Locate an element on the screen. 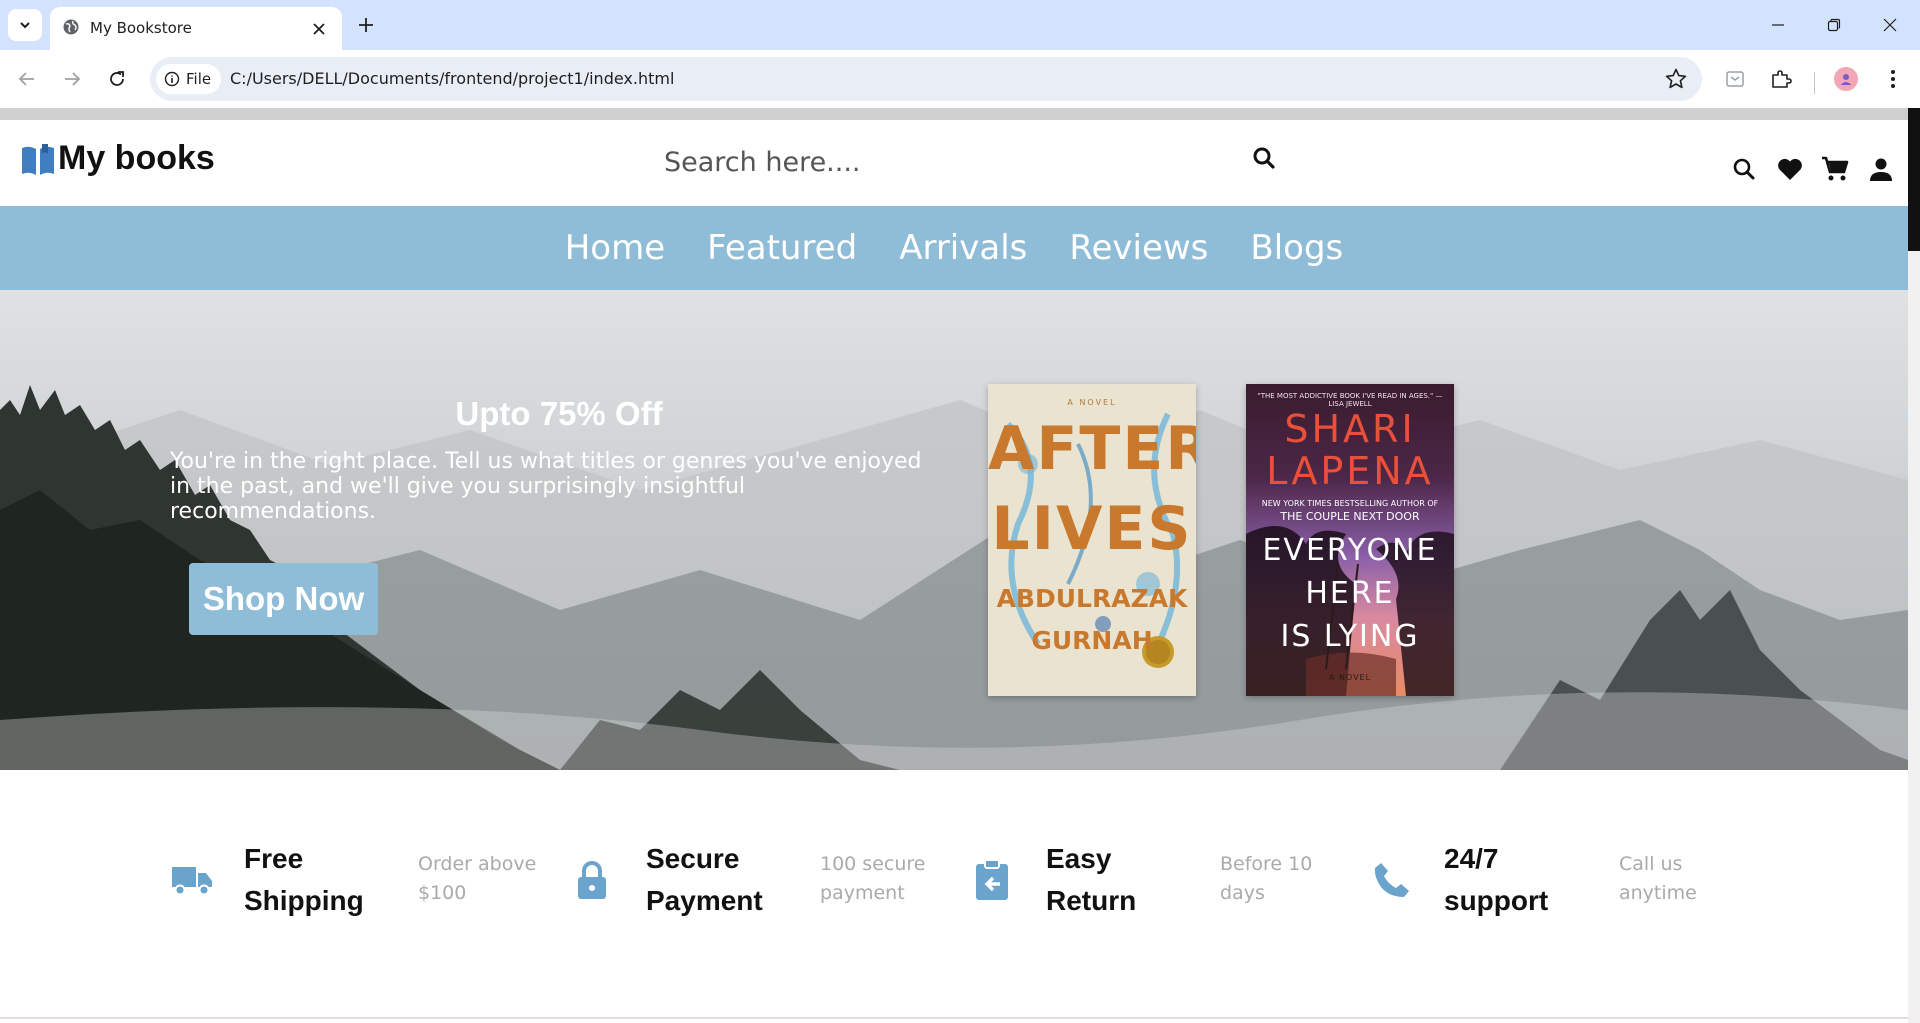  restore-button is located at coordinates (1834, 25).